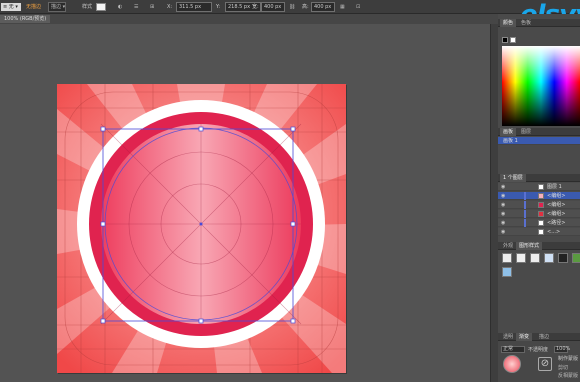 The height and width of the screenshot is (382, 580). What do you see at coordinates (524, 337) in the screenshot?
I see `tab-gradient: 渐变` at bounding box center [524, 337].